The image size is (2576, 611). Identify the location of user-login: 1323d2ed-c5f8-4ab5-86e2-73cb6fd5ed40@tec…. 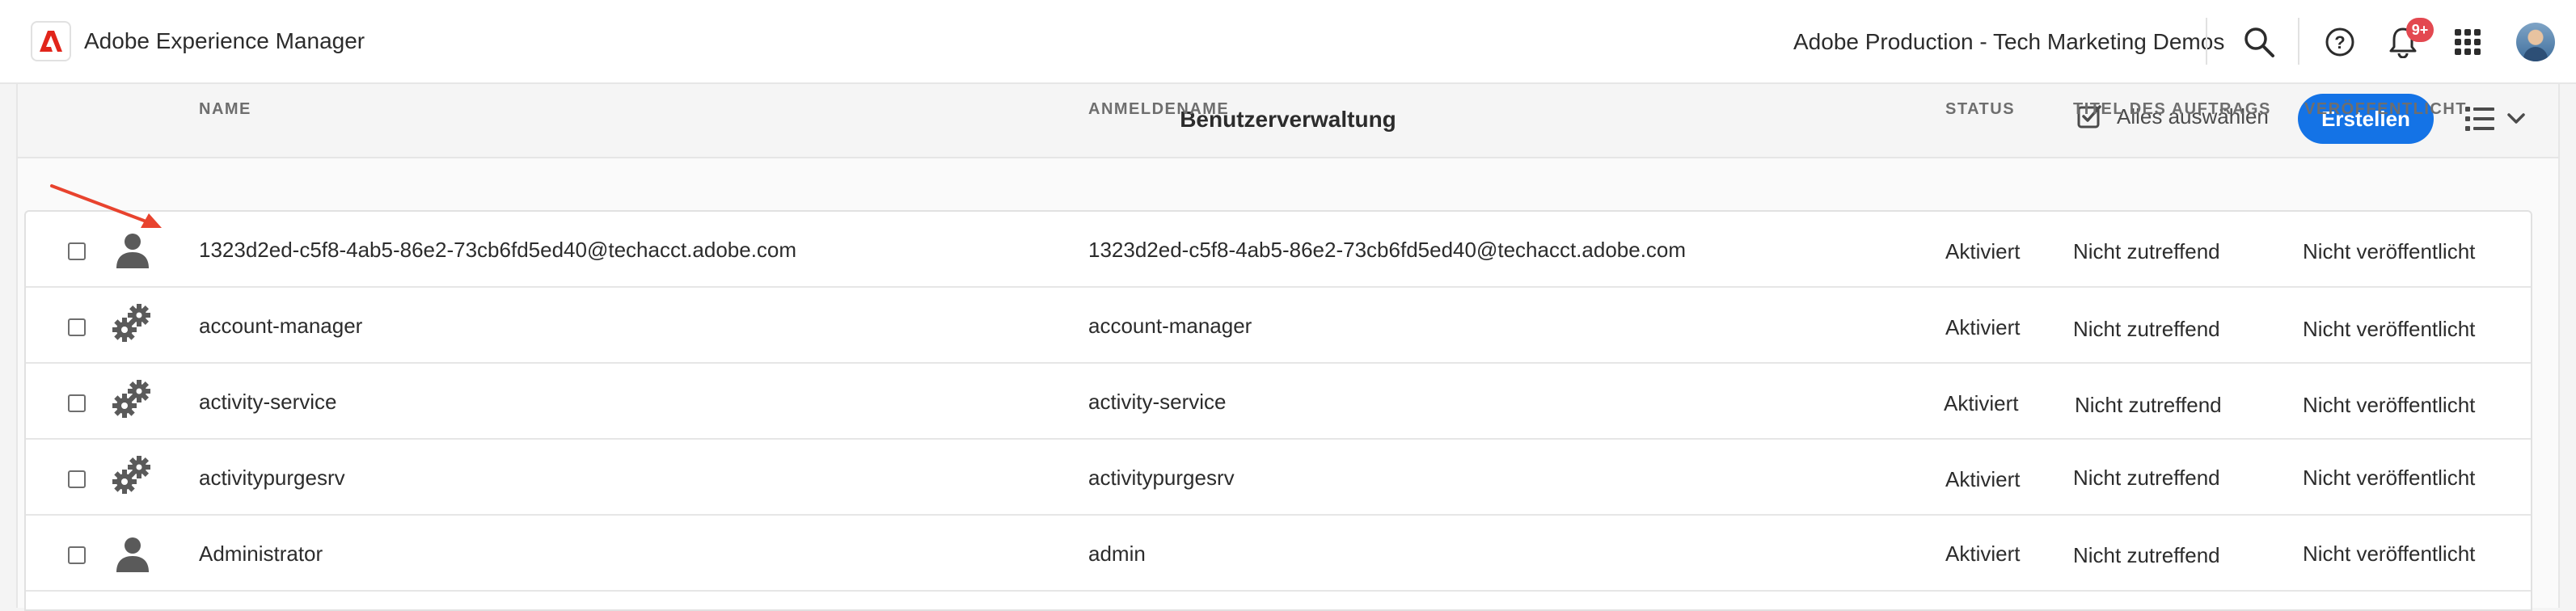
(1387, 250).